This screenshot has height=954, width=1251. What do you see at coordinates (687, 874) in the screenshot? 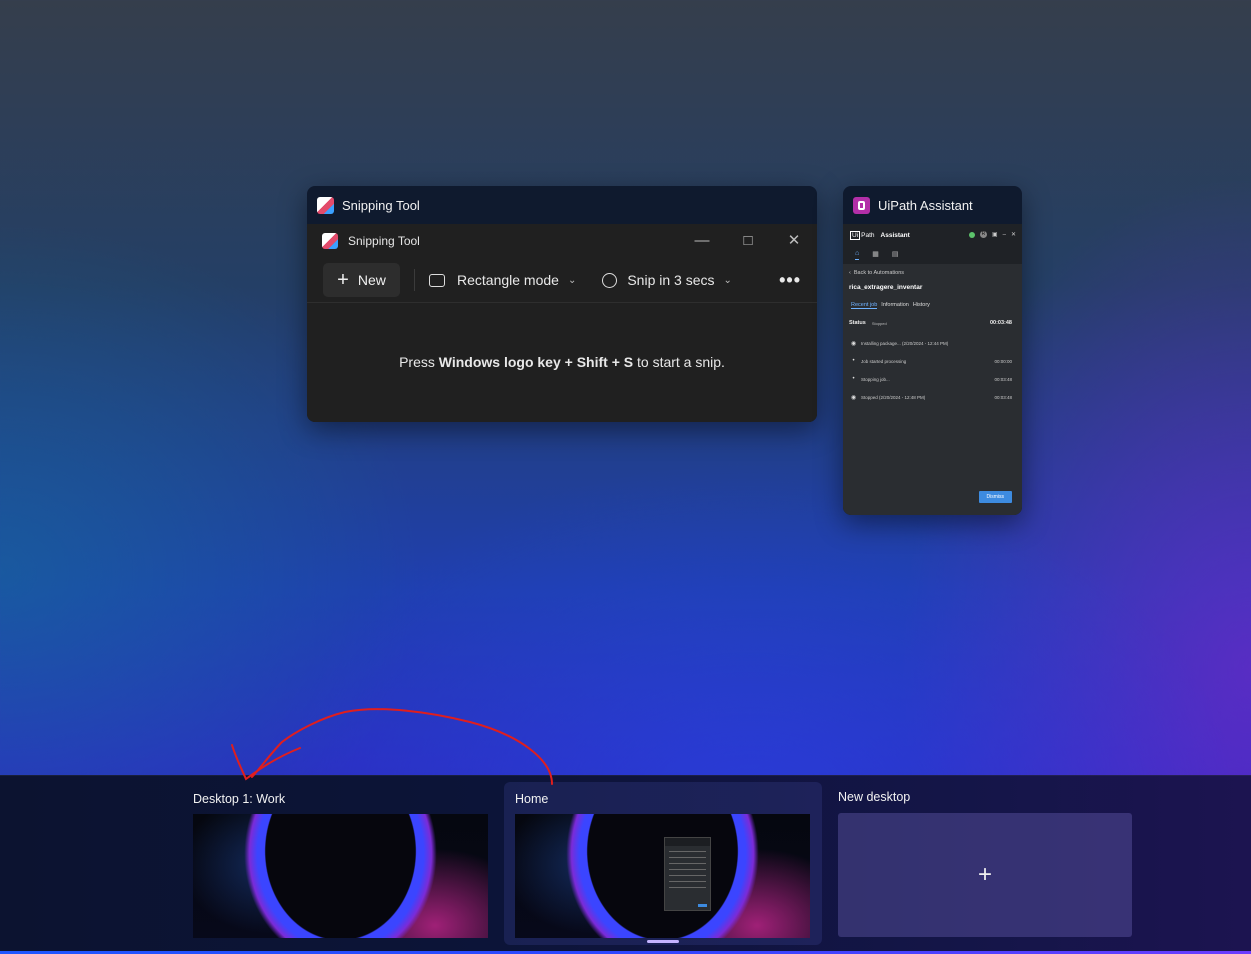
I see `mini-window-preview` at bounding box center [687, 874].